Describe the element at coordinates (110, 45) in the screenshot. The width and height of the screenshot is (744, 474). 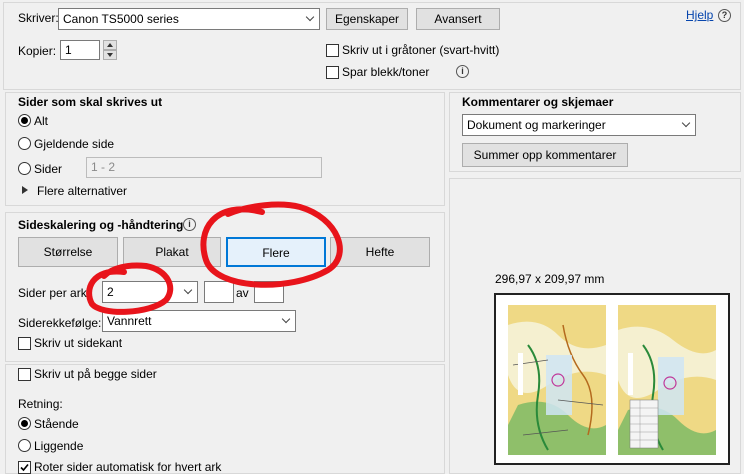
I see `stepper-up-icon` at that location.